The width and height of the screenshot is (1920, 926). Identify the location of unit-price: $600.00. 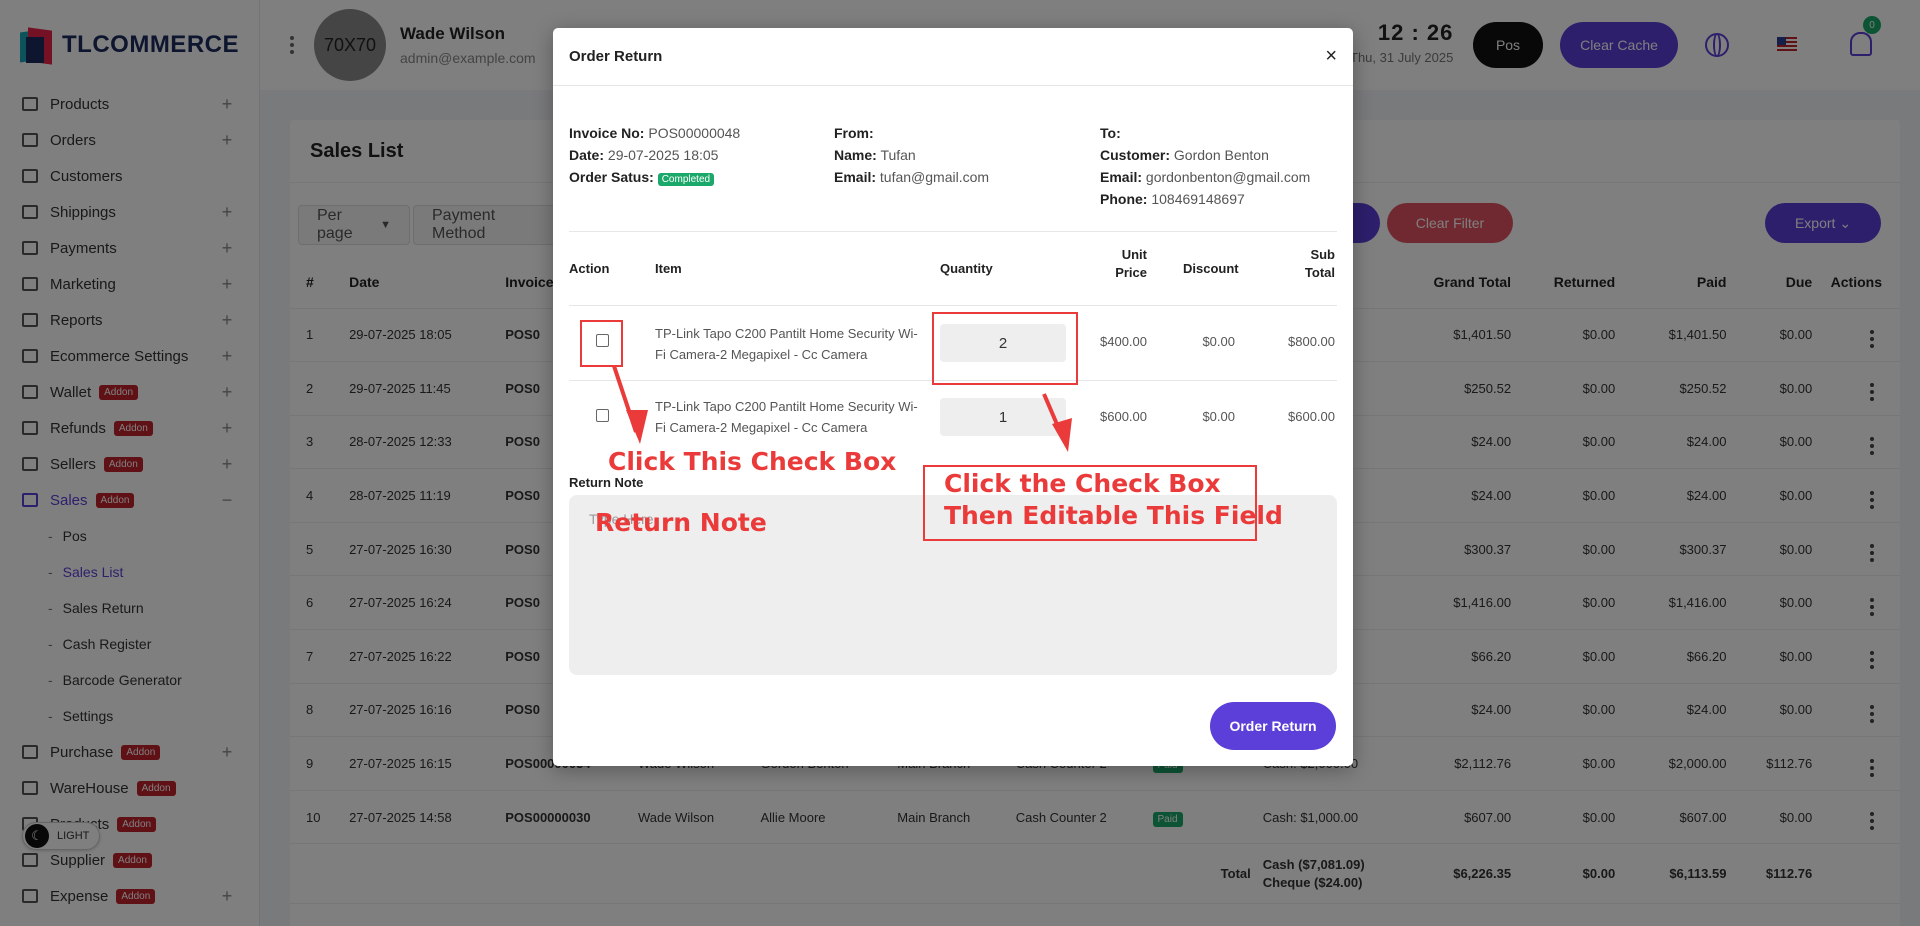
(1123, 416).